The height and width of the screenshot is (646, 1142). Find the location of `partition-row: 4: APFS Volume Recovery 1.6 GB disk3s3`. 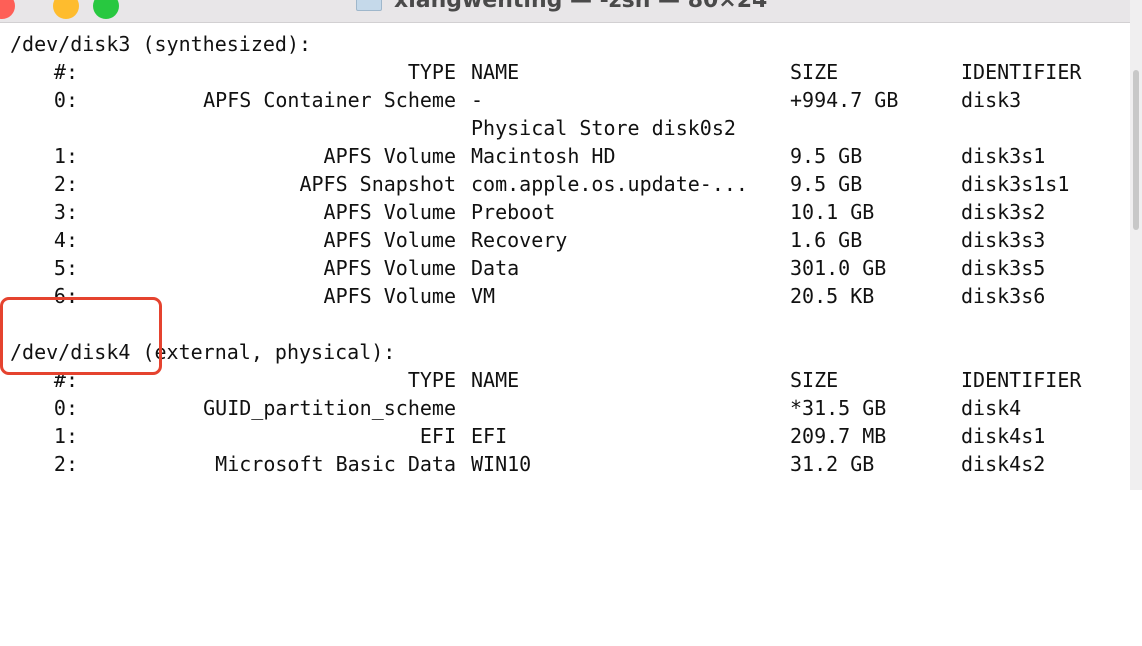

partition-row: 4: APFS Volume Recovery 1.6 GB disk3s3 is located at coordinates (570, 240).